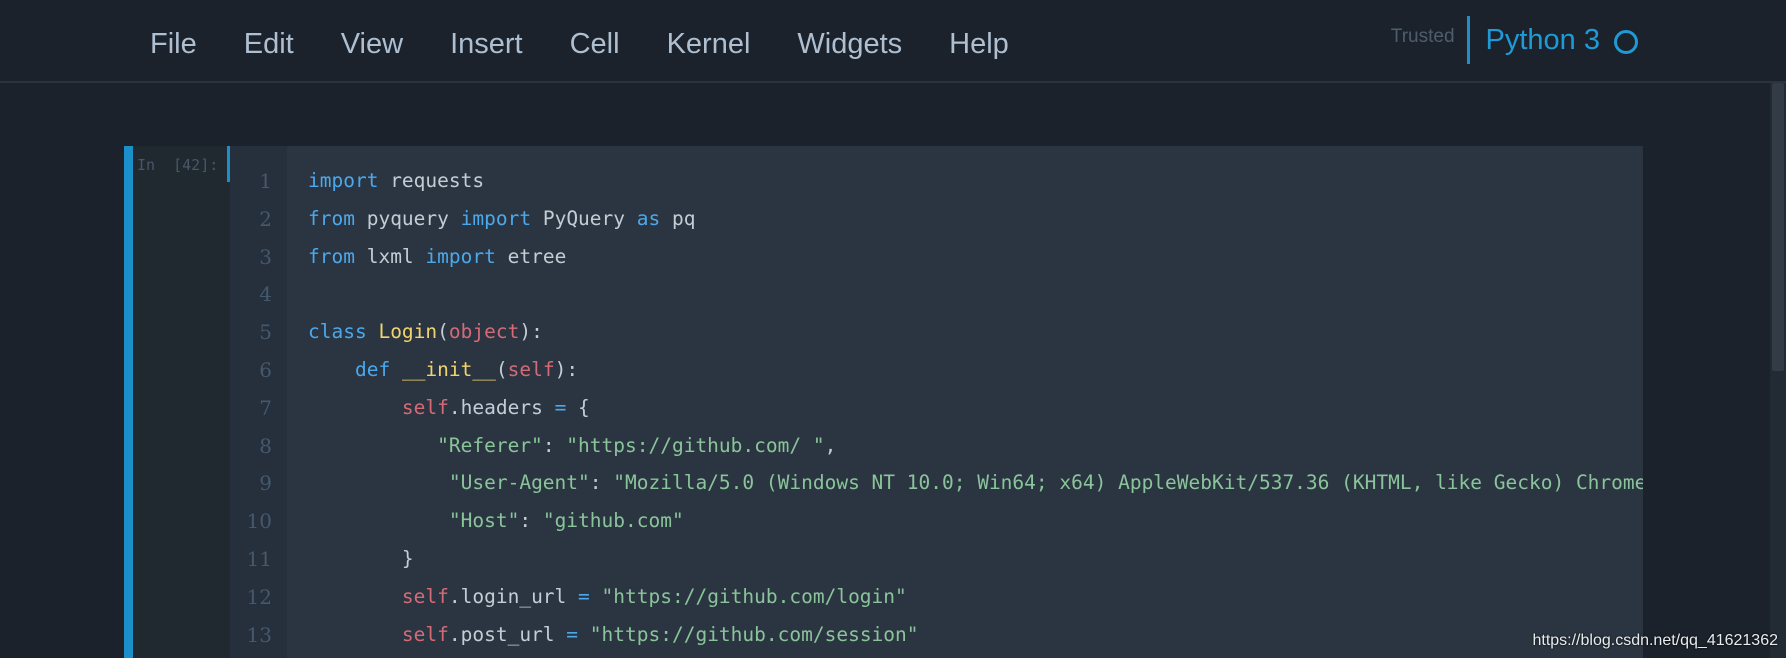 This screenshot has height=658, width=1786. Describe the element at coordinates (448, 369) in the screenshot. I see `code-token: __init__` at that location.